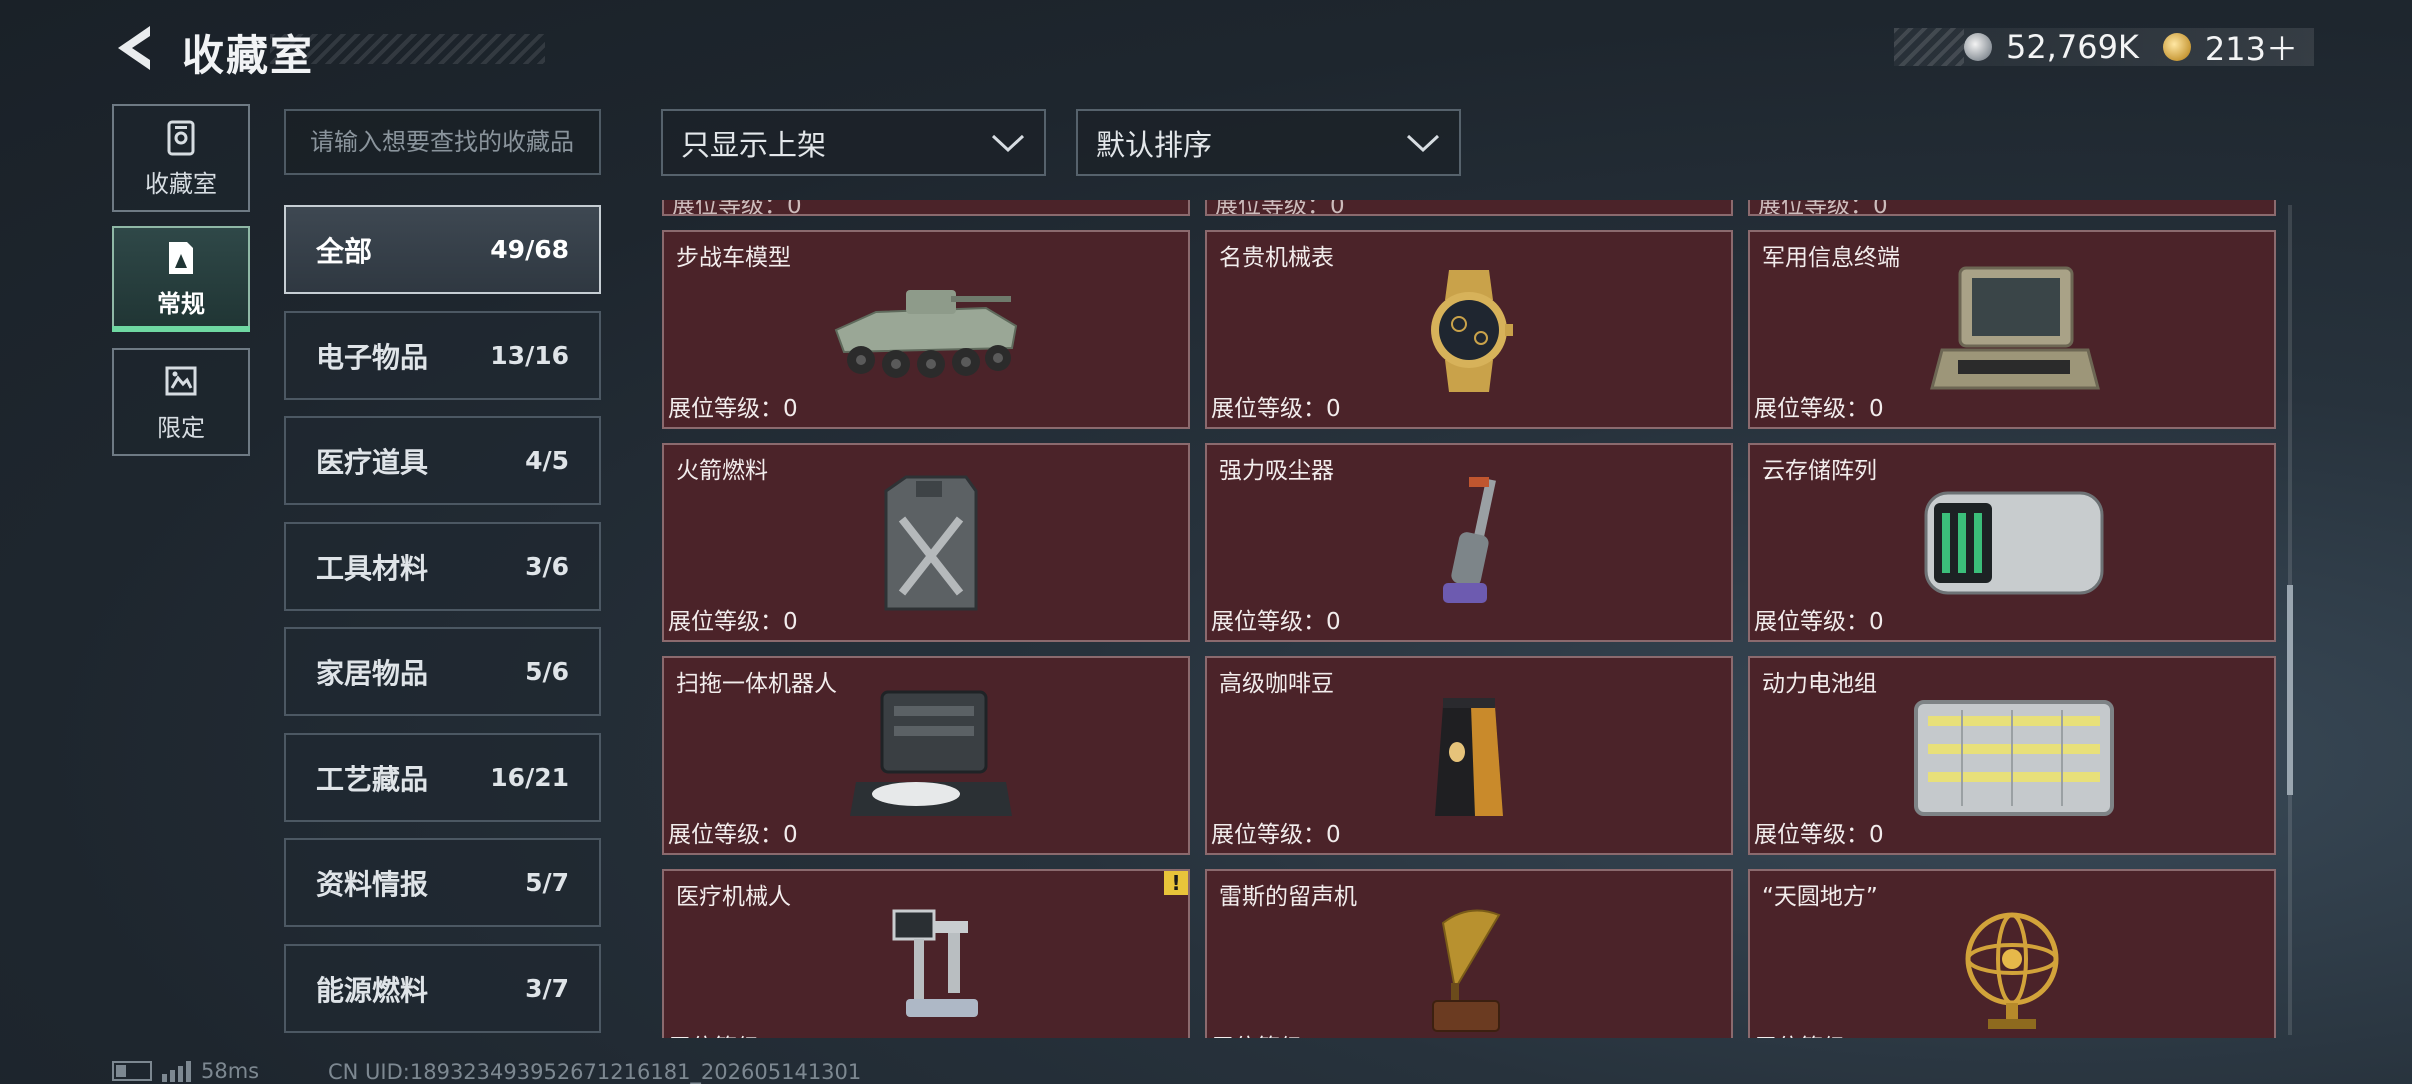  Describe the element at coordinates (442, 882) in the screenshot. I see `category-intel: 资料情报 5/7` at that location.